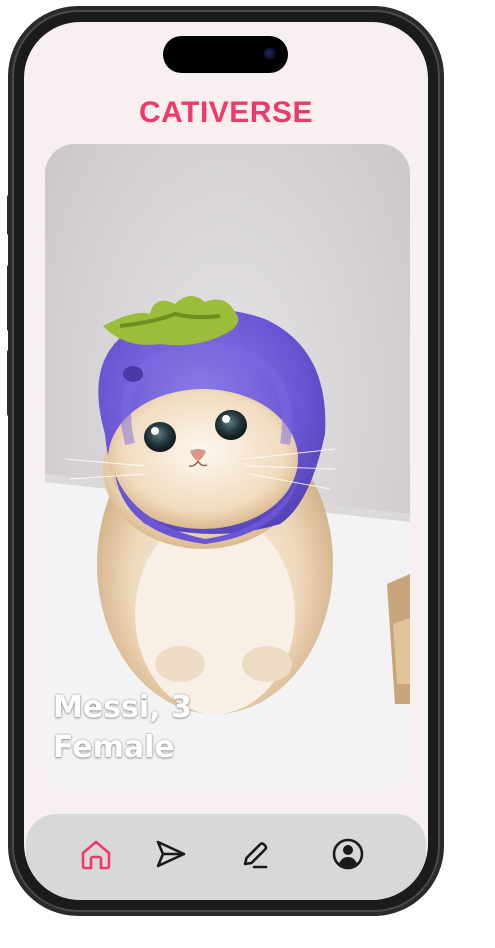 The width and height of the screenshot is (495, 948). What do you see at coordinates (226, 857) in the screenshot?
I see `bottom-nav-bar` at bounding box center [226, 857].